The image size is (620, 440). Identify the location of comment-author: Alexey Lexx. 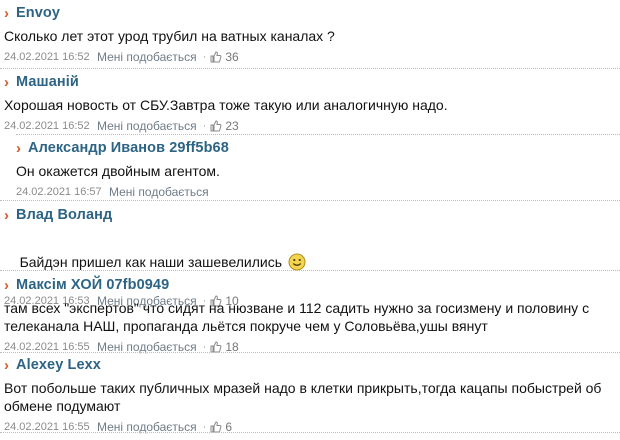
(58, 365).